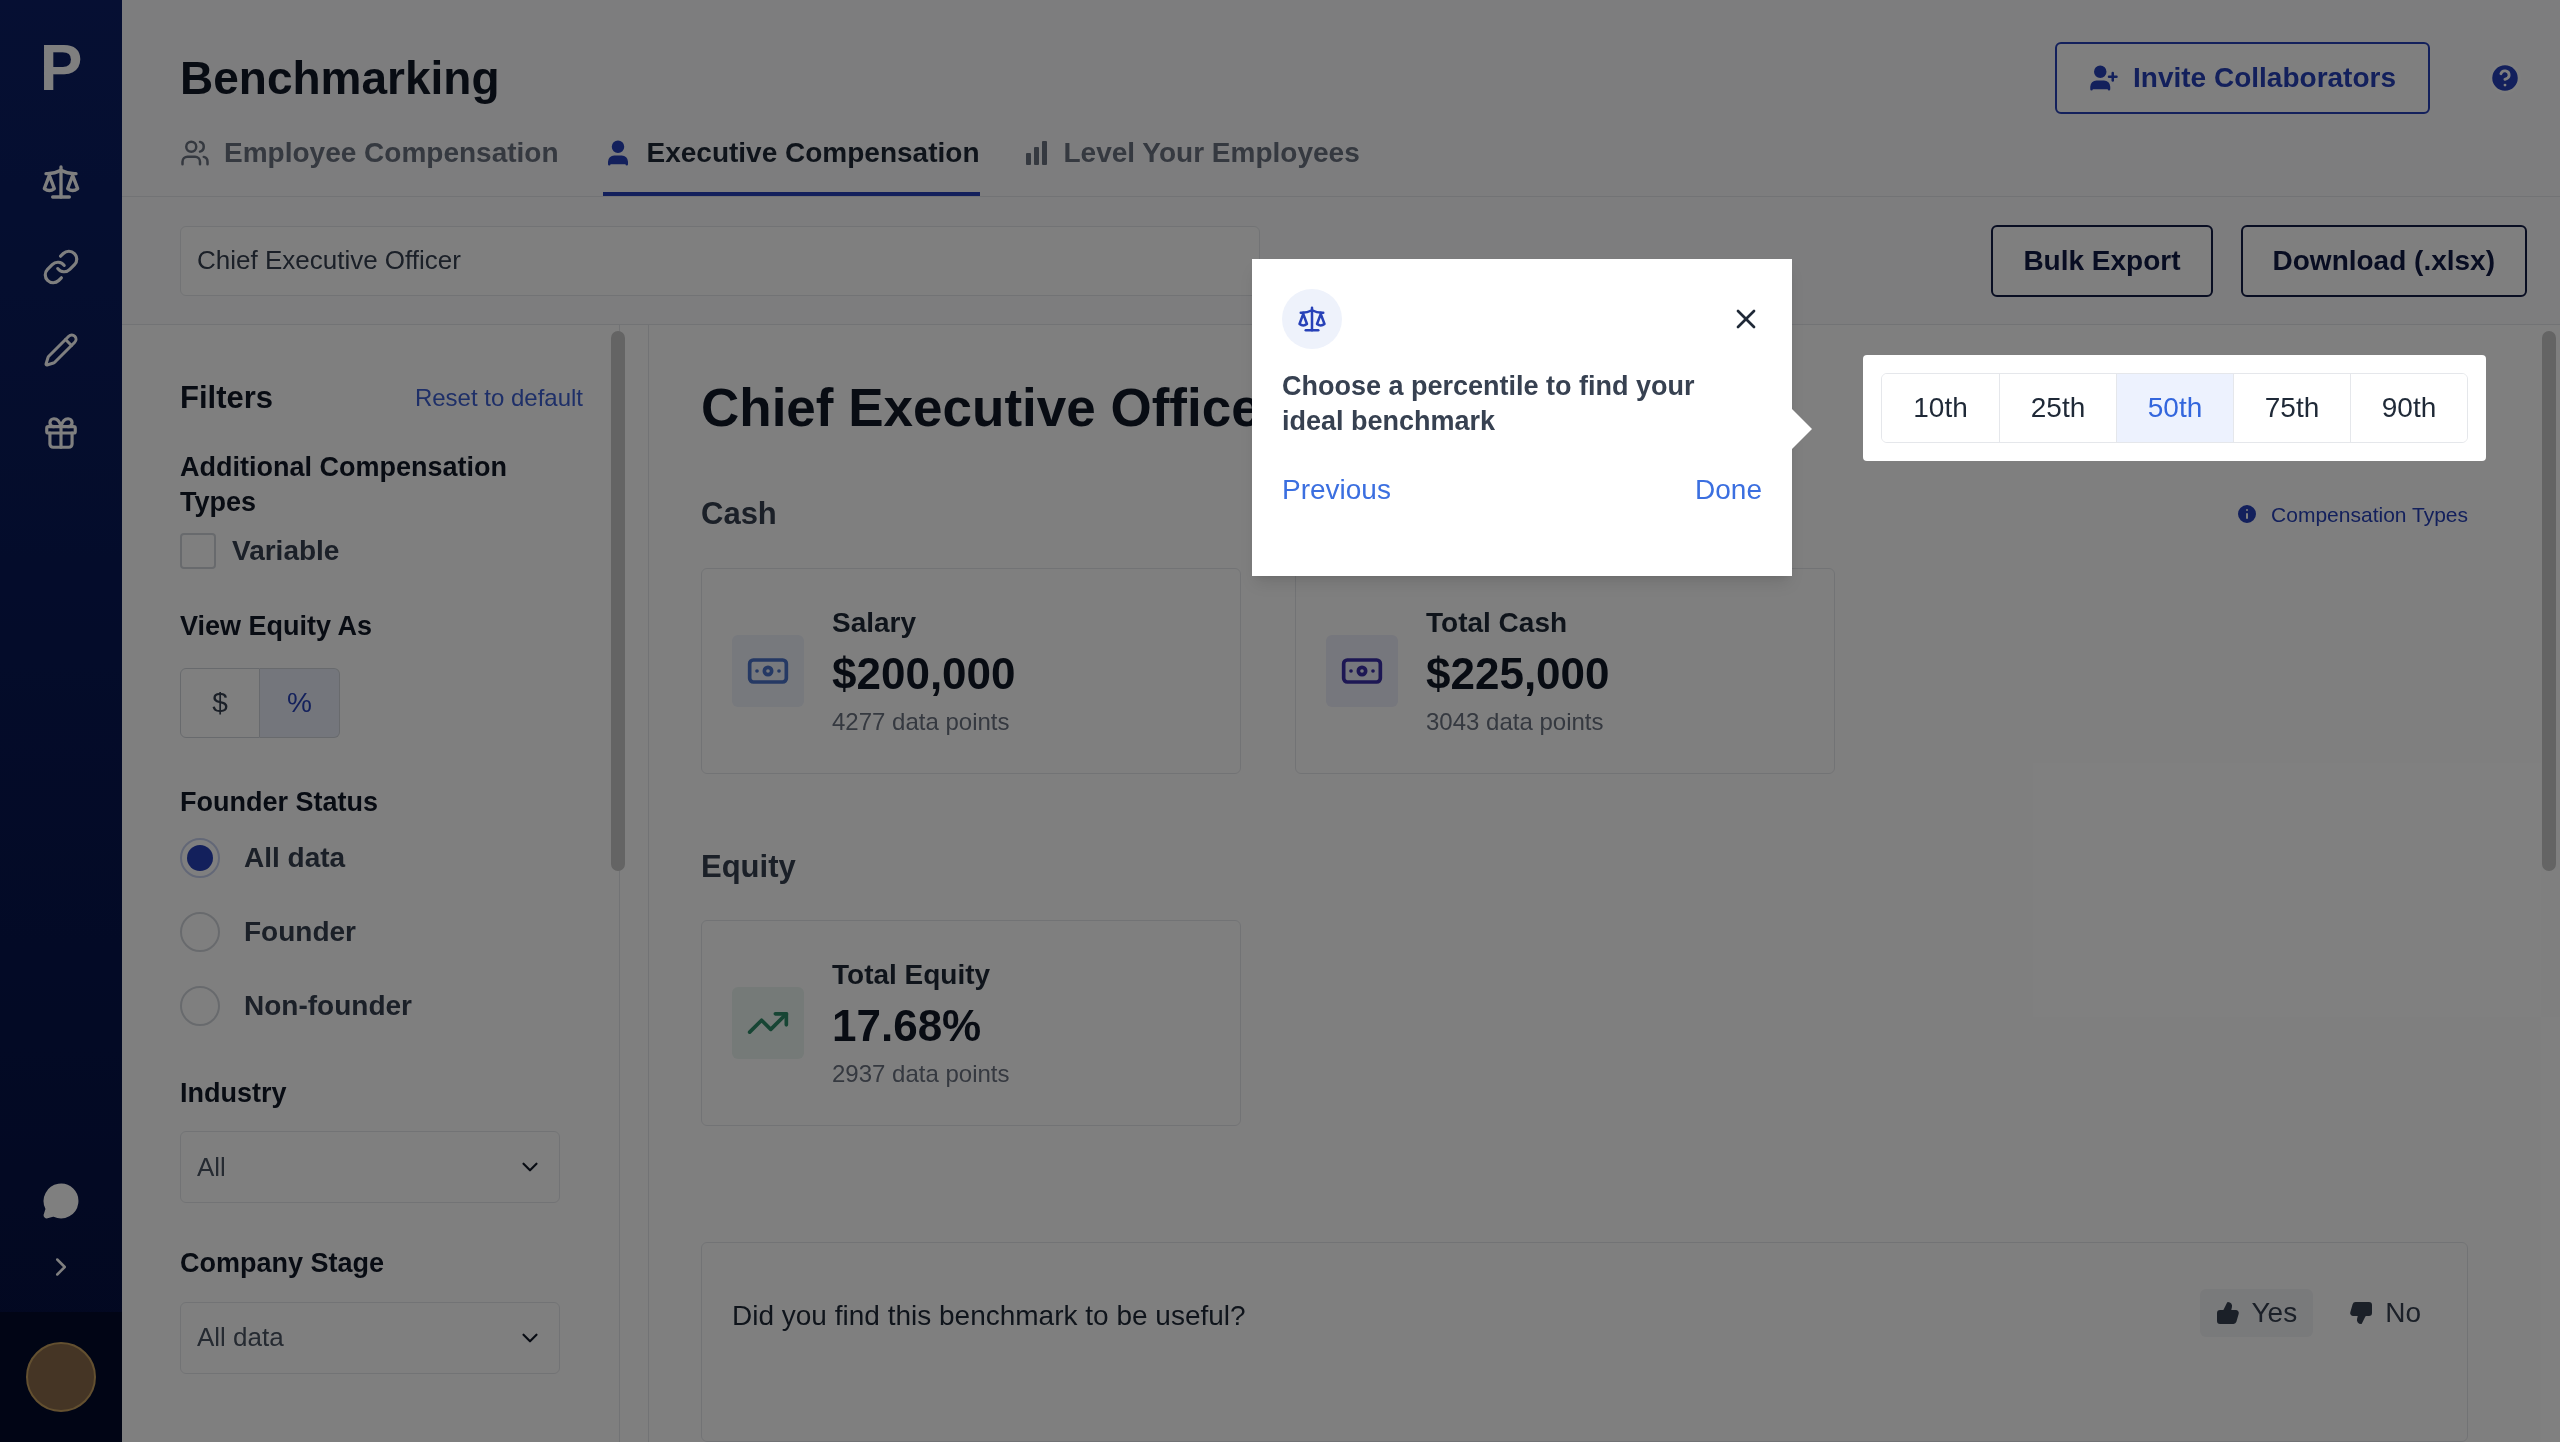  I want to click on logo: P, so click(61, 68).